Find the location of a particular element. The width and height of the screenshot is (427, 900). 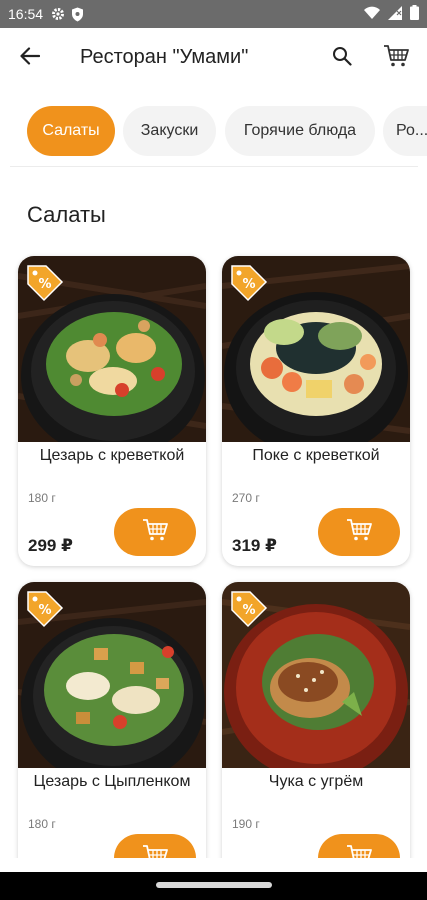

app-bar: Ресторан "Умами" is located at coordinates (213, 58).